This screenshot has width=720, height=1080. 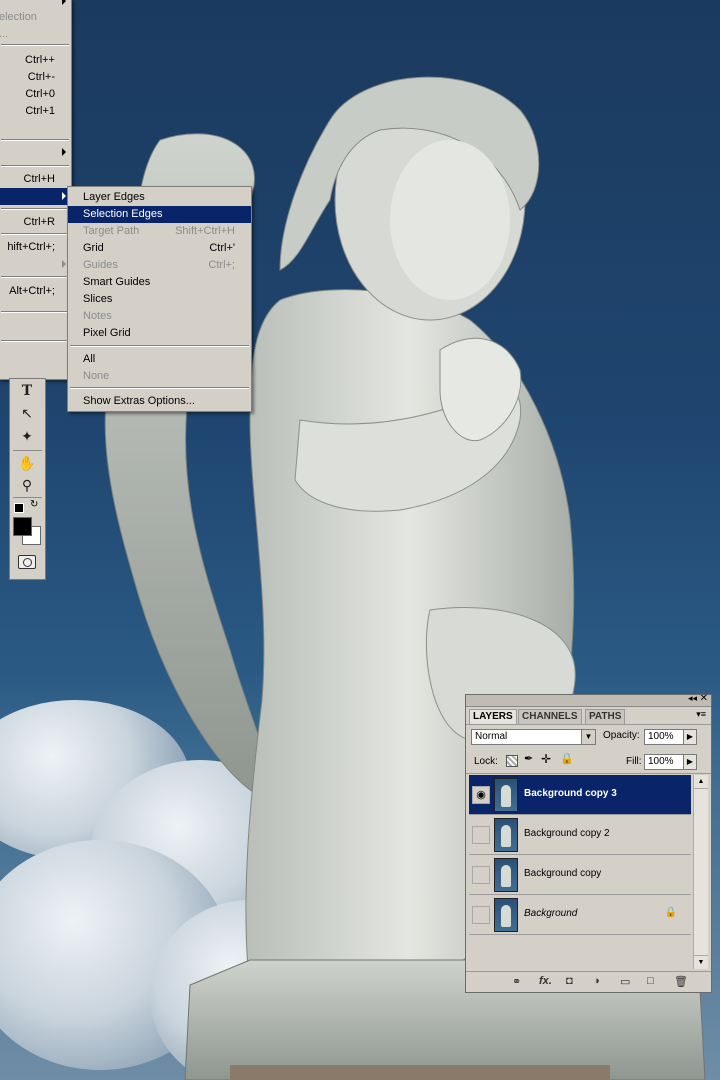 What do you see at coordinates (159, 333) in the screenshot?
I see `menu-item-pixel-grid: Pixel Grid` at bounding box center [159, 333].